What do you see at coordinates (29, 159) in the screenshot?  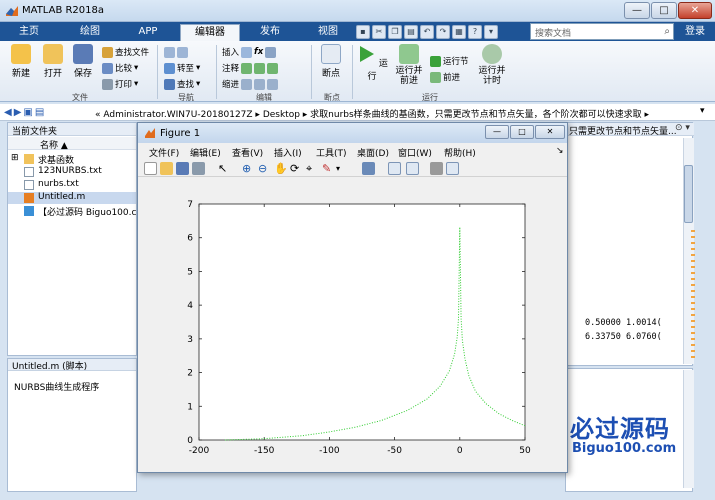 I see `folder-icon` at bounding box center [29, 159].